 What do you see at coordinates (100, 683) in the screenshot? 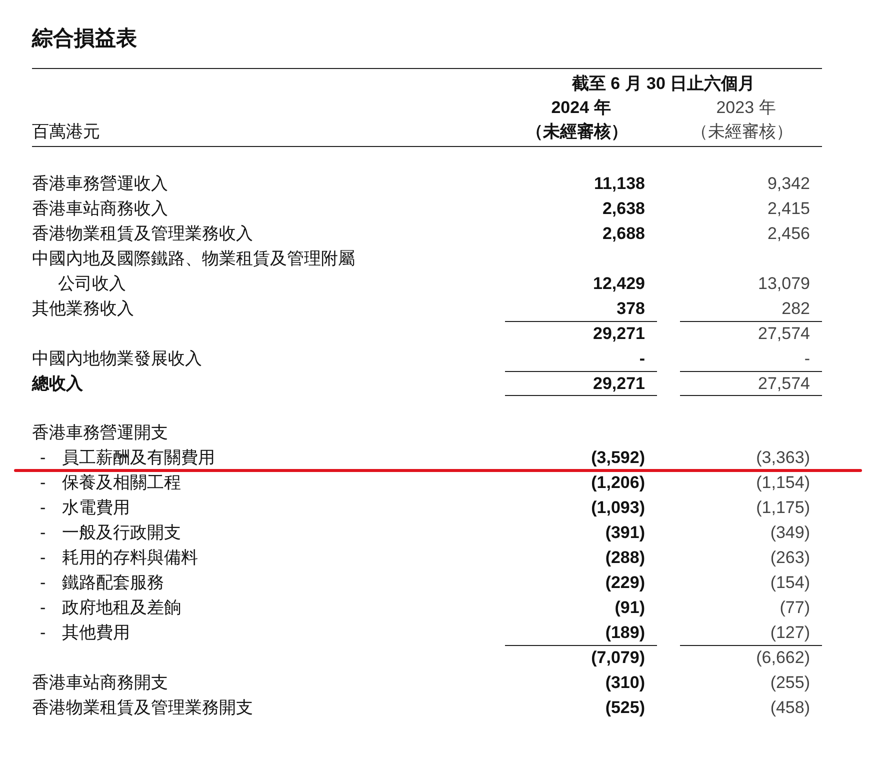
I see `row-label: 香港車站商務開支` at bounding box center [100, 683].